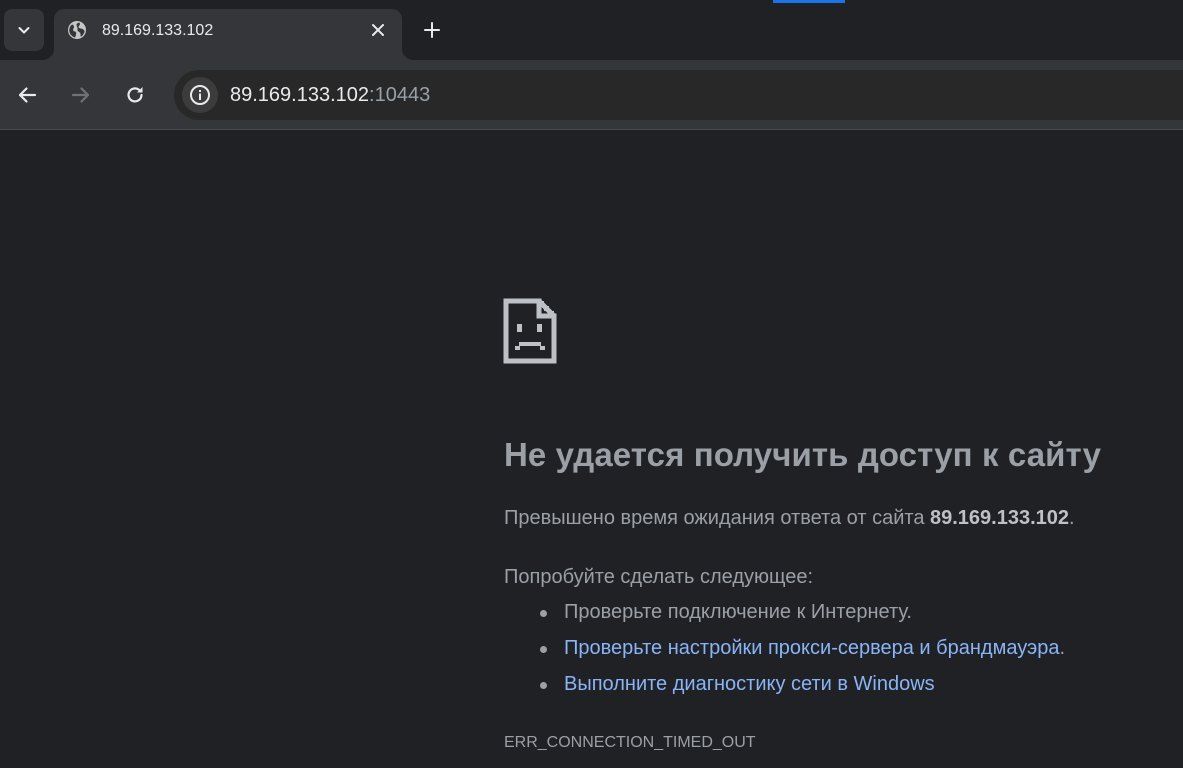 This screenshot has height=768, width=1183. What do you see at coordinates (803, 454) in the screenshot?
I see `error-title: Не удается получить доступ к сайту` at bounding box center [803, 454].